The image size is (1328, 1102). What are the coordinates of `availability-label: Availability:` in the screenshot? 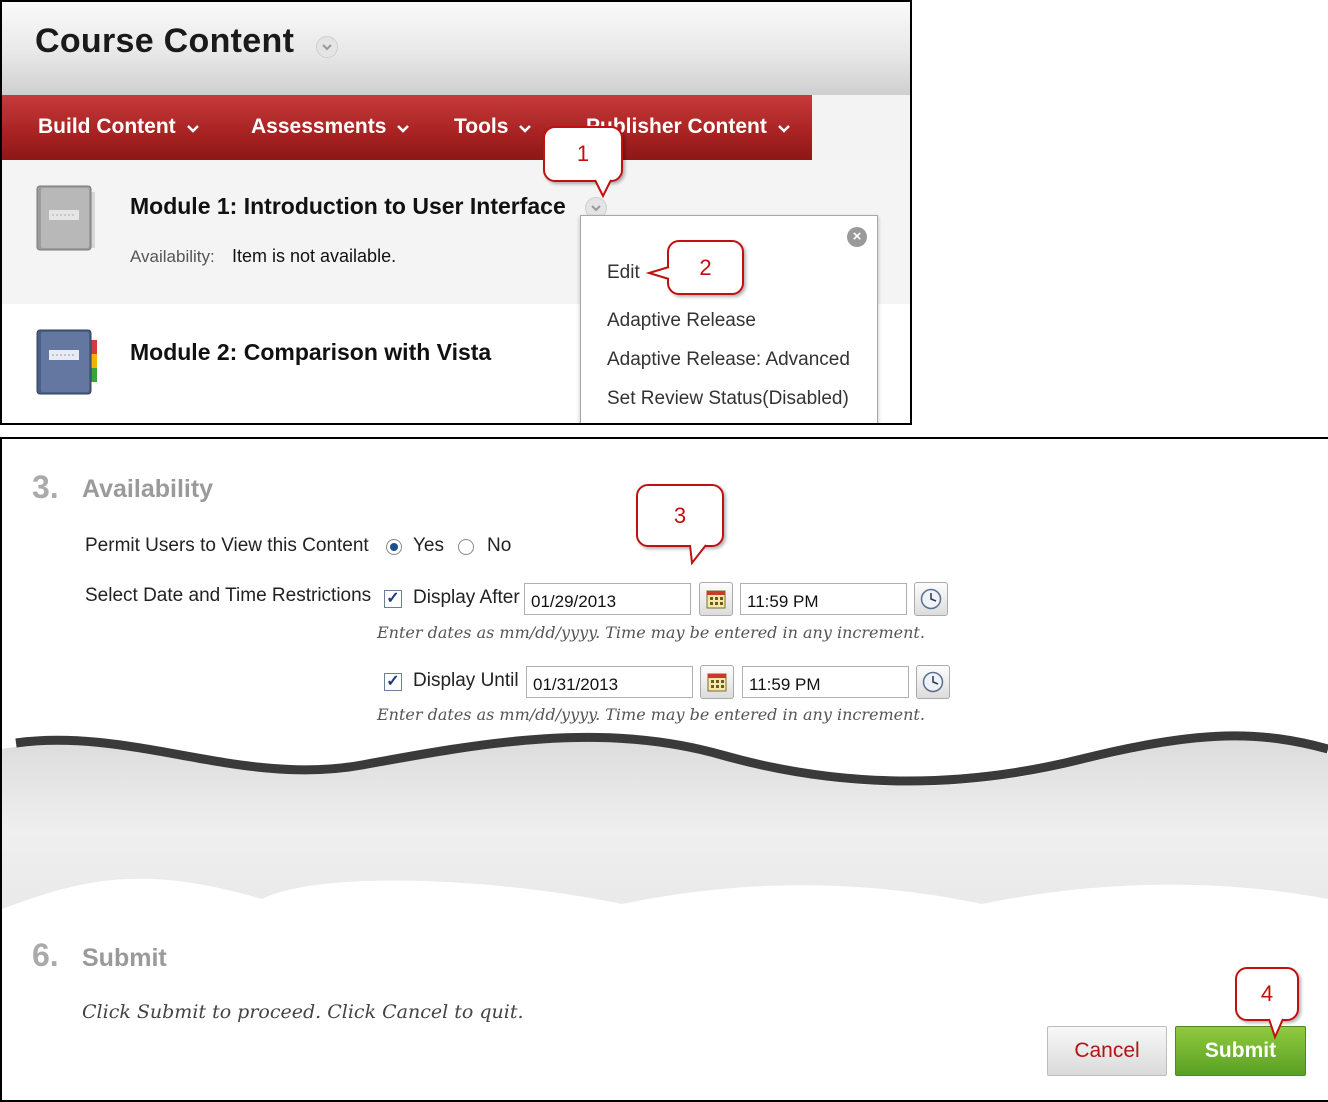 It's located at (172, 256).